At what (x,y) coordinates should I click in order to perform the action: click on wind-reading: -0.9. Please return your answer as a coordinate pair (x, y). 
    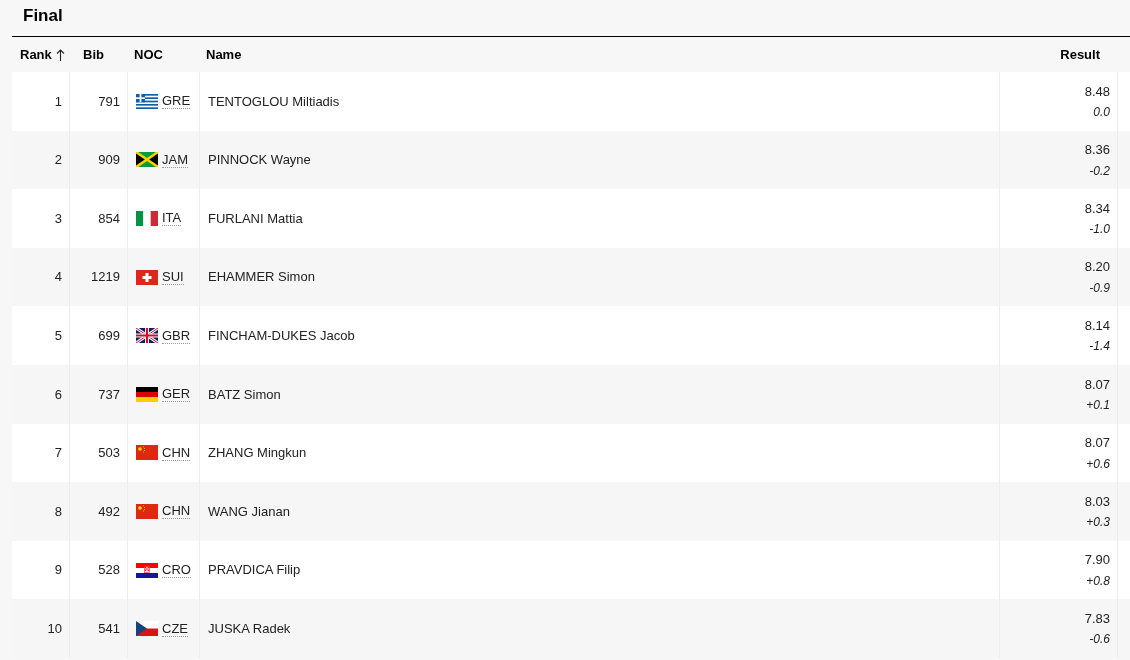
    Looking at the image, I should click on (1099, 288).